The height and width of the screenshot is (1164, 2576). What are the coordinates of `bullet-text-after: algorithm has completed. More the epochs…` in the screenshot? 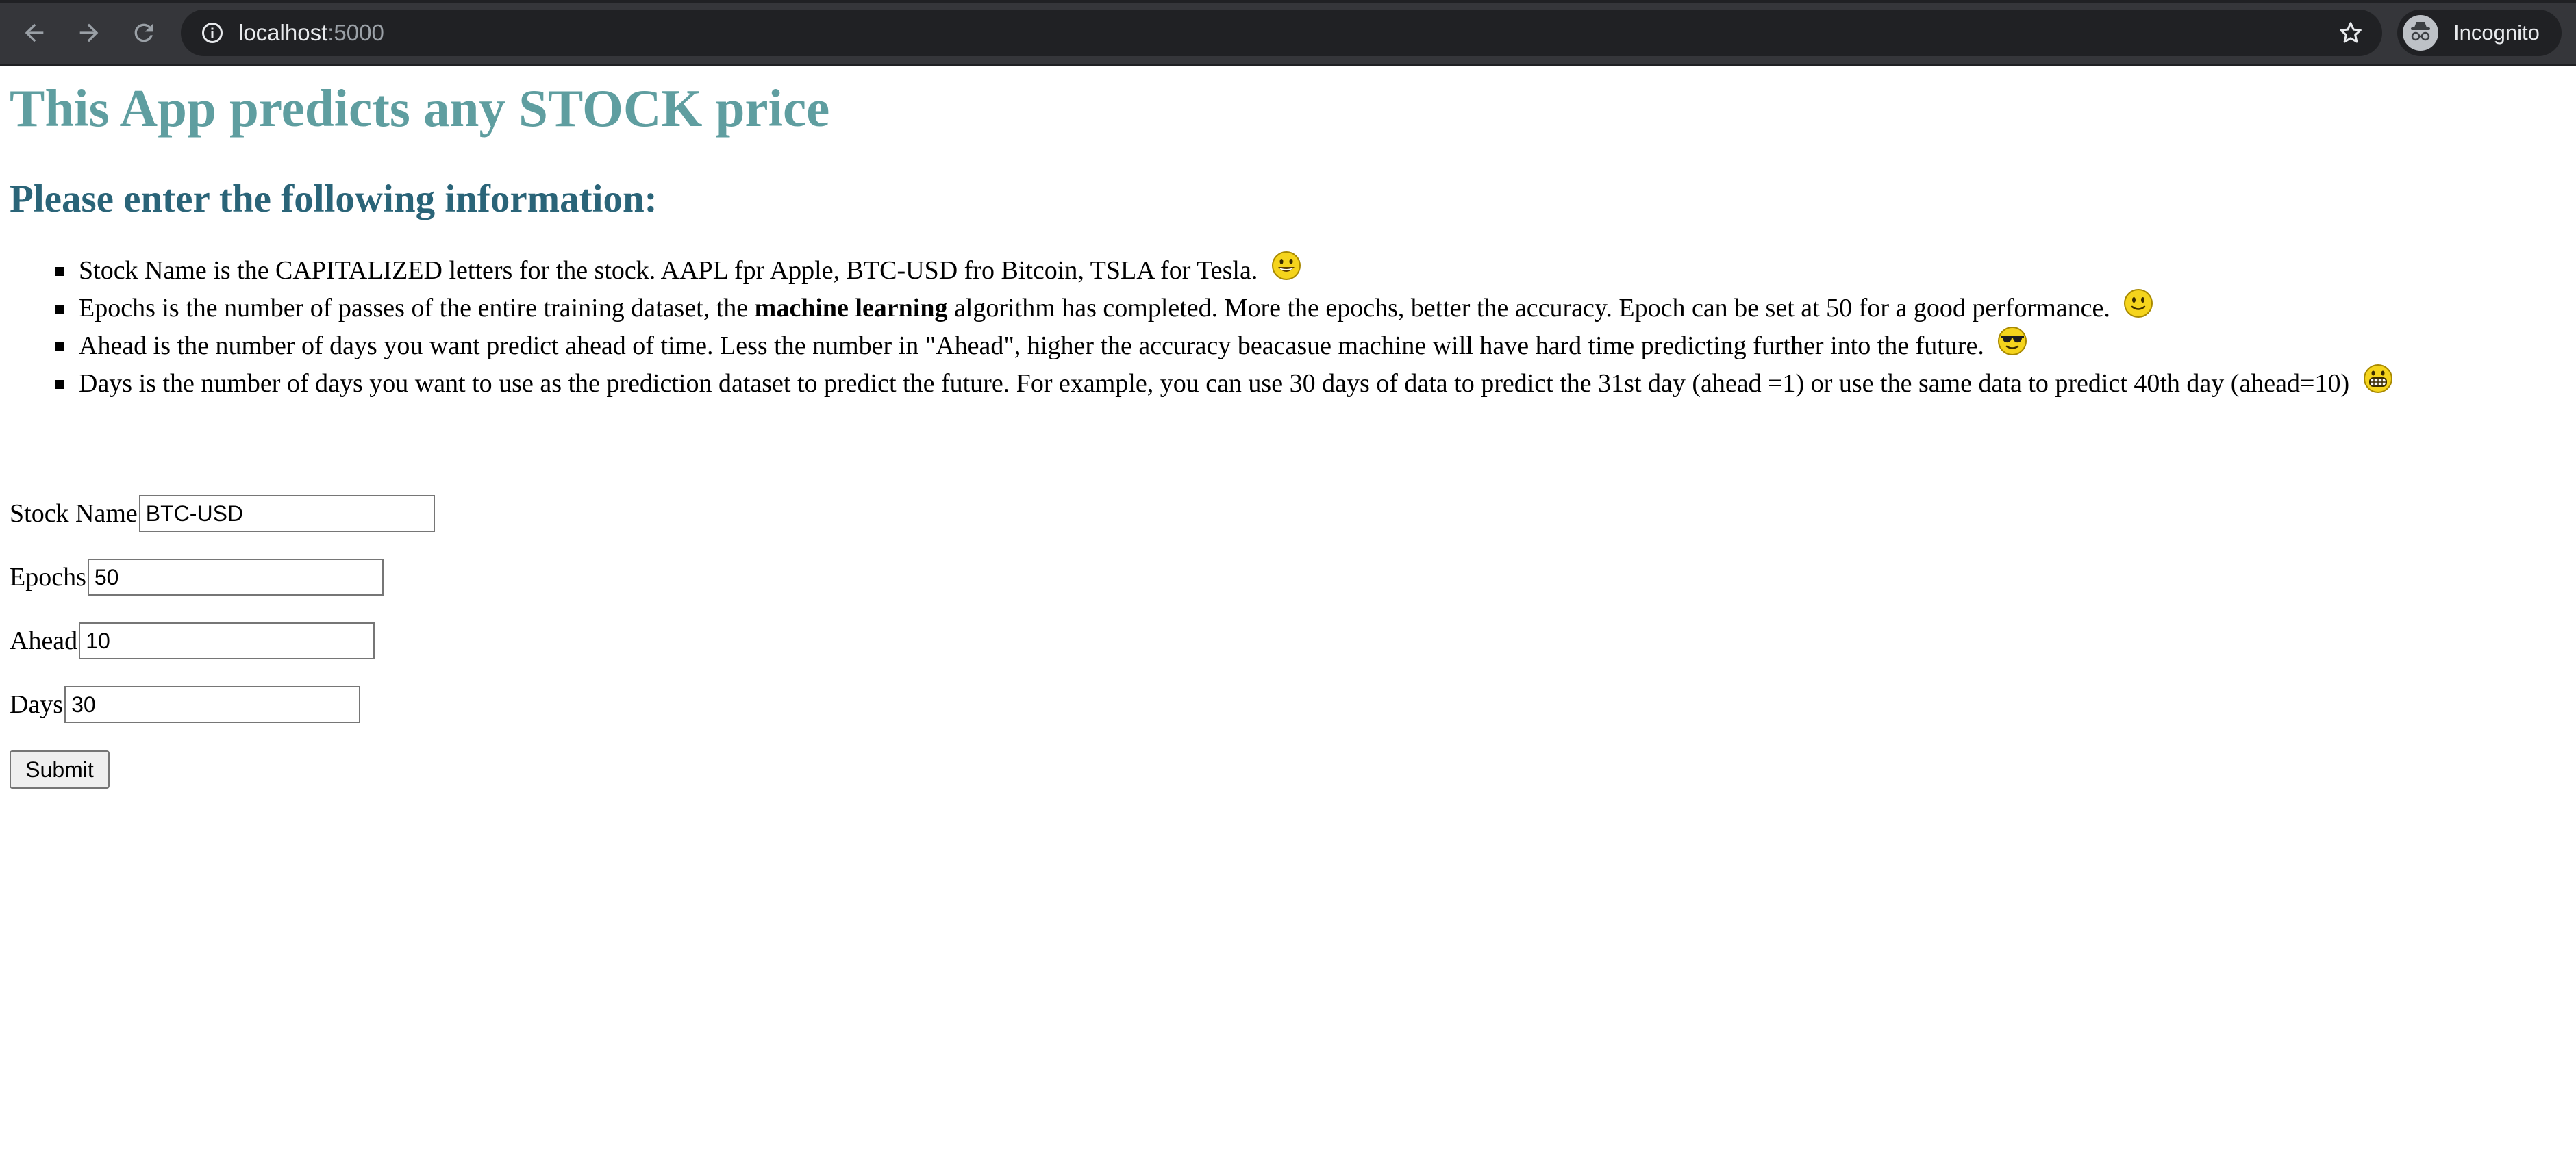 It's located at (1529, 308).